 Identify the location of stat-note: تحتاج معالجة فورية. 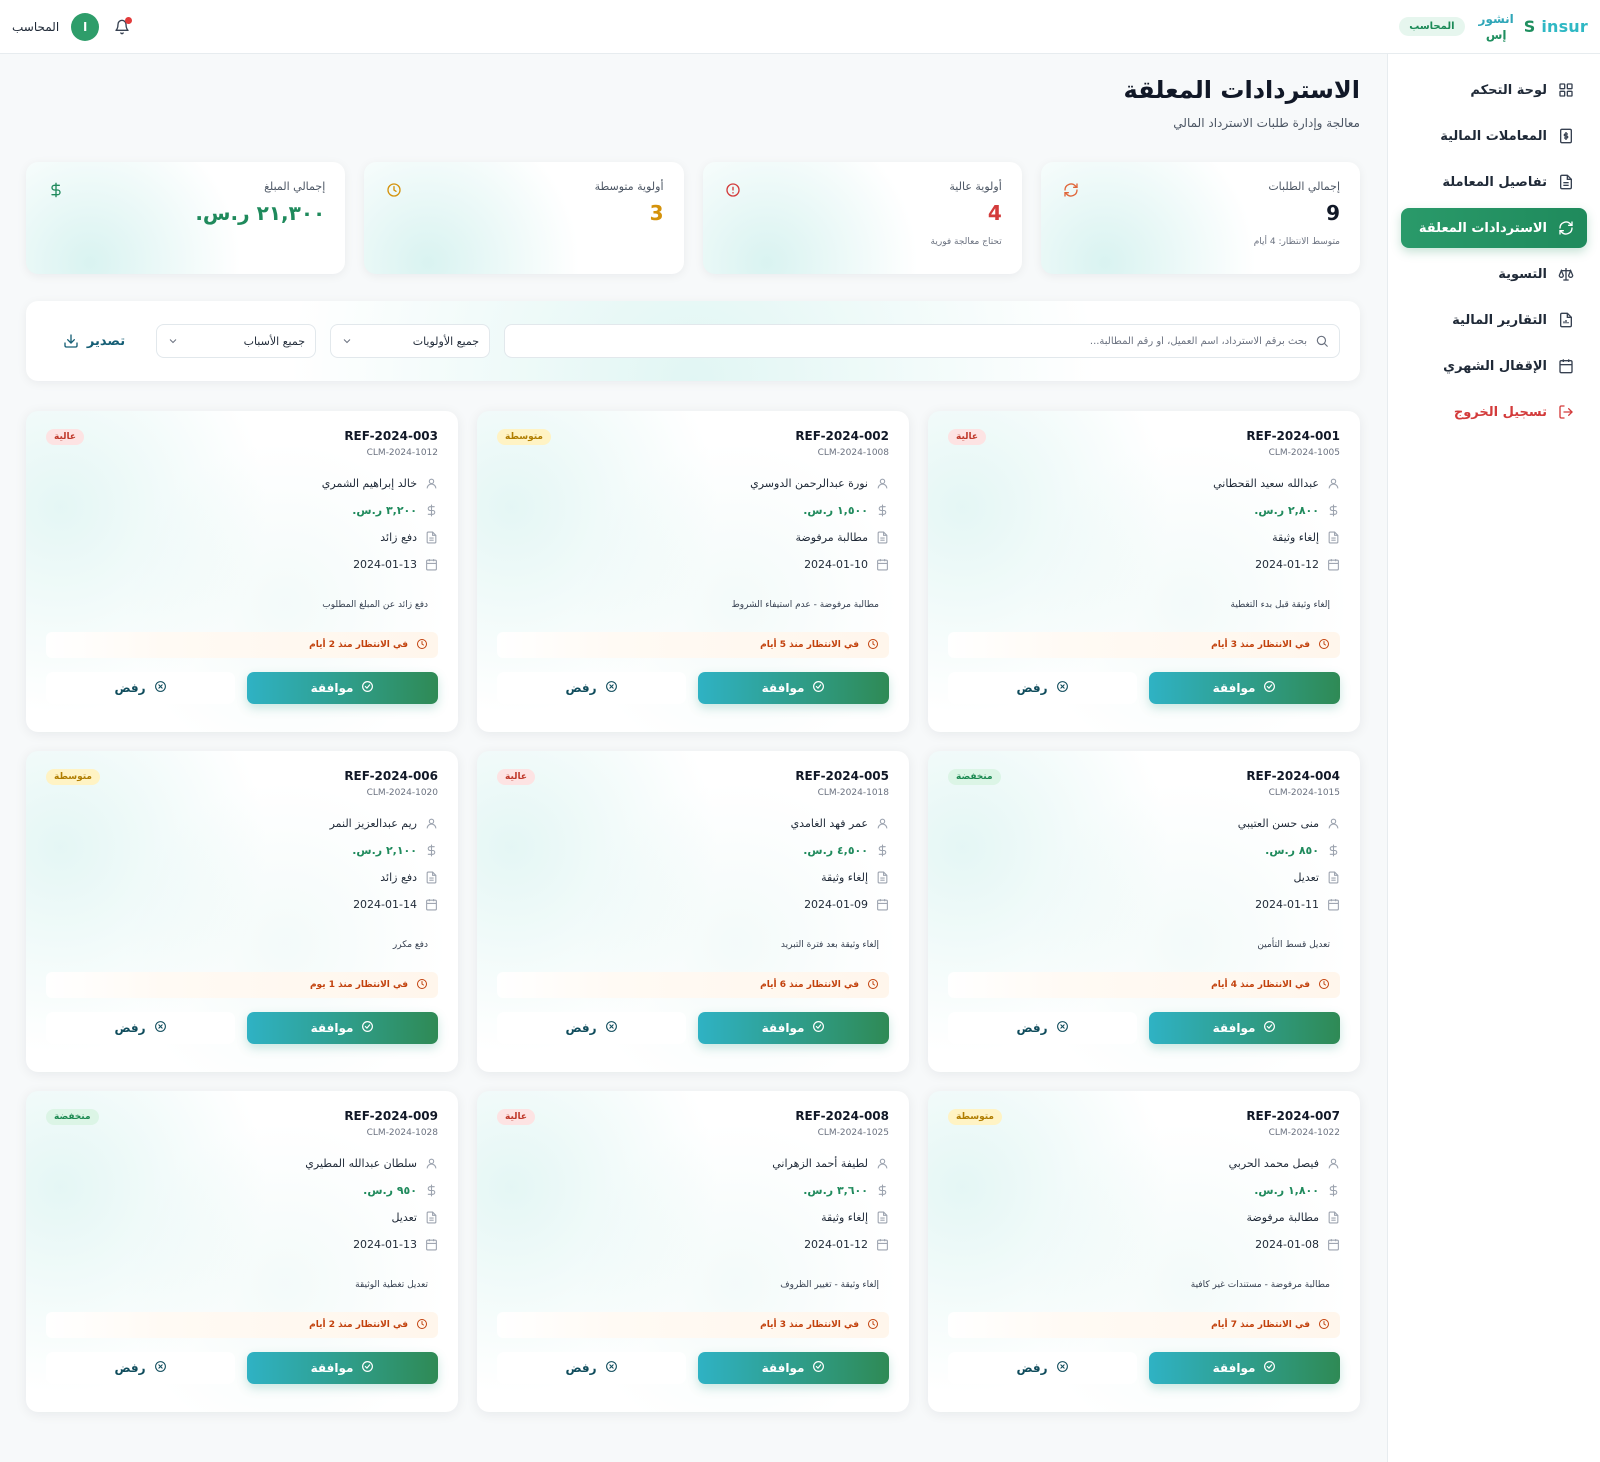
(966, 242).